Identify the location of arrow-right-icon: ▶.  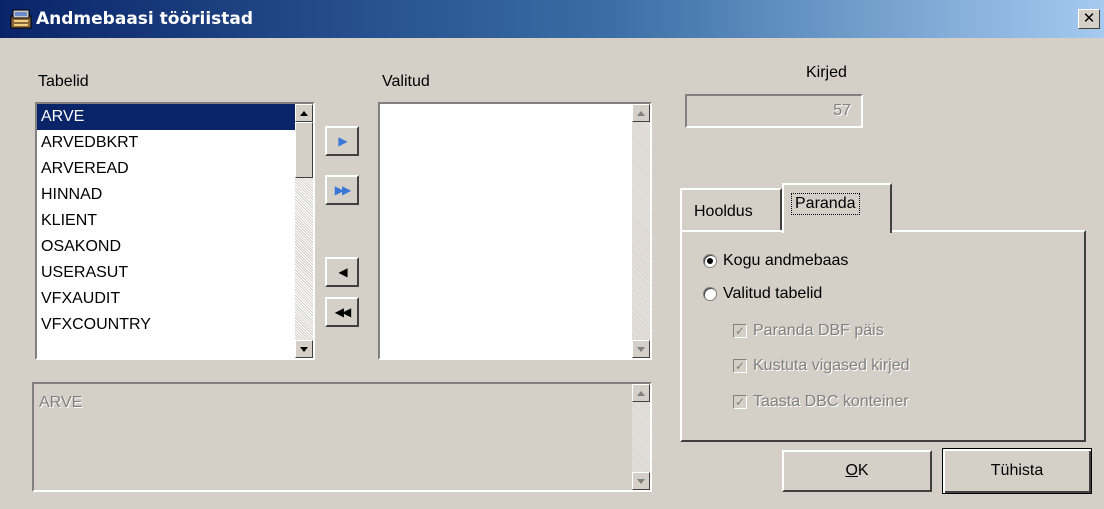
(342, 141).